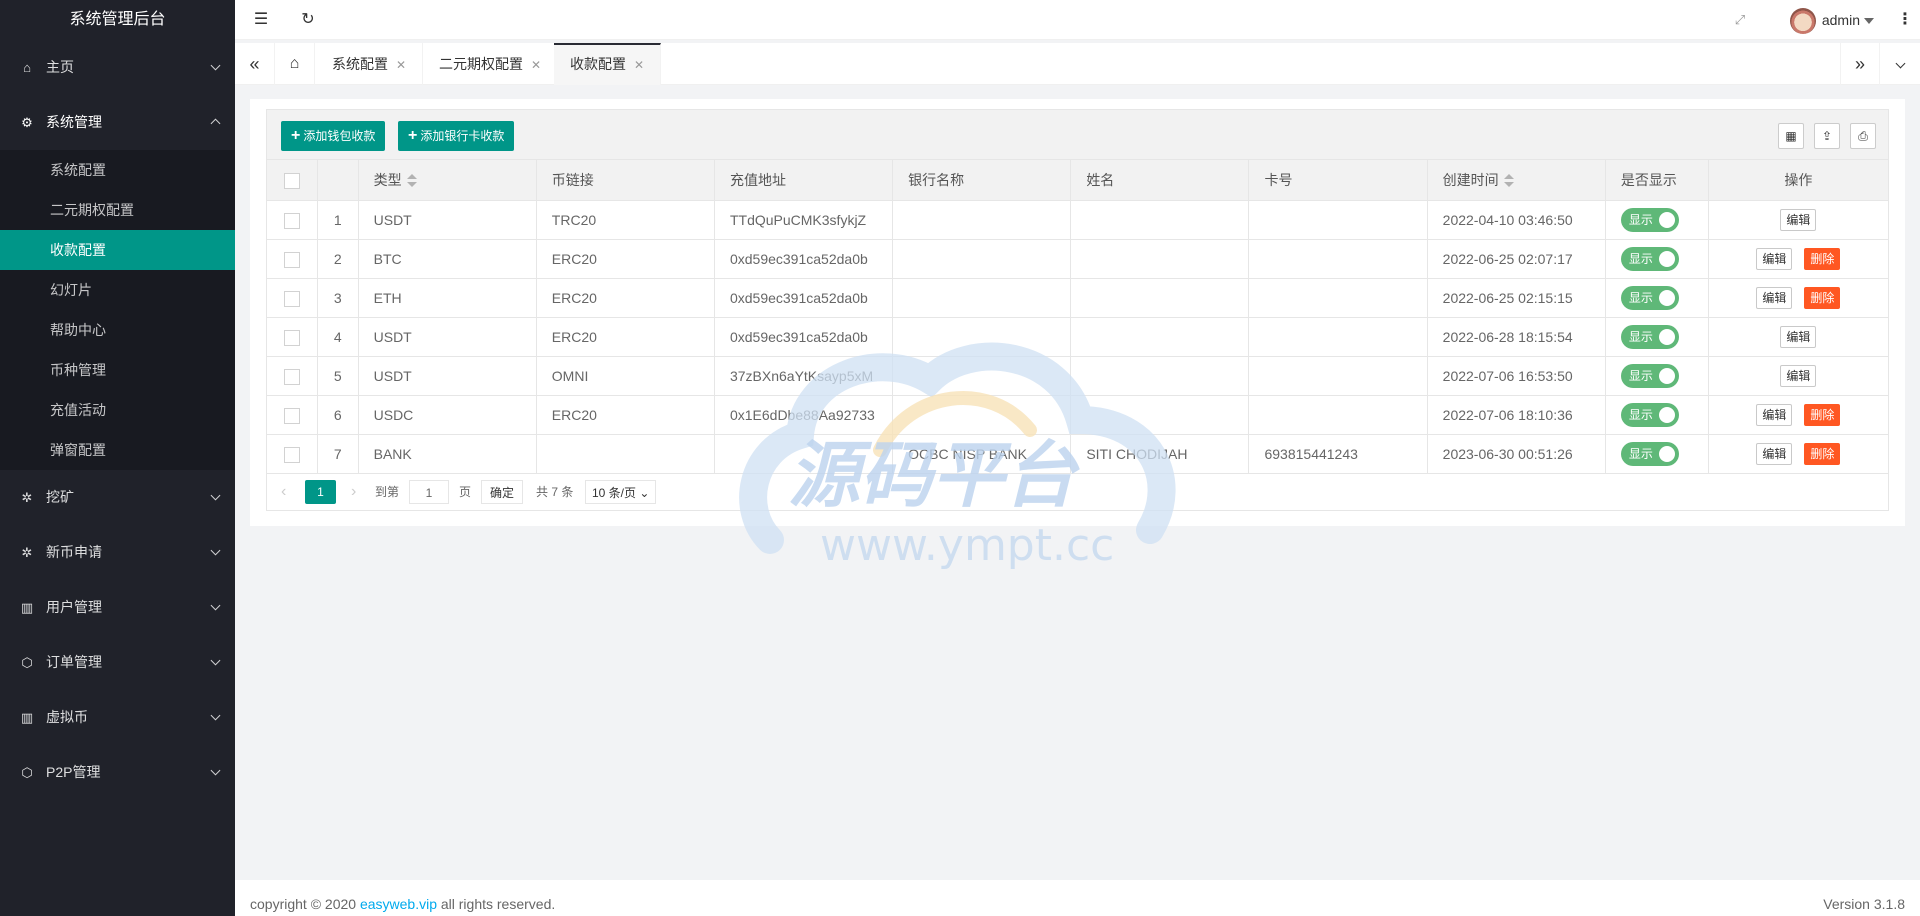 Image resolution: width=1920 pixels, height=916 pixels. Describe the element at coordinates (1860, 64) in the screenshot. I see `tabs-scroll-right-button: »` at that location.